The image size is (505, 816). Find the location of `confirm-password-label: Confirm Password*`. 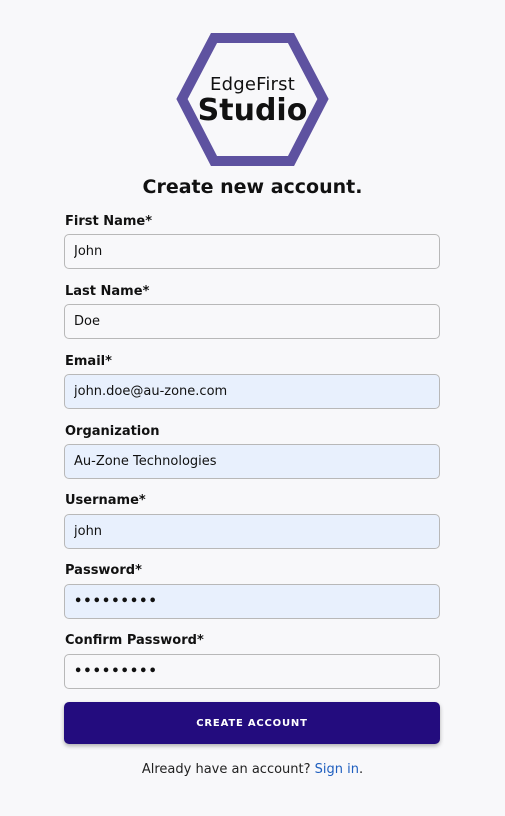

confirm-password-label: Confirm Password* is located at coordinates (134, 640).